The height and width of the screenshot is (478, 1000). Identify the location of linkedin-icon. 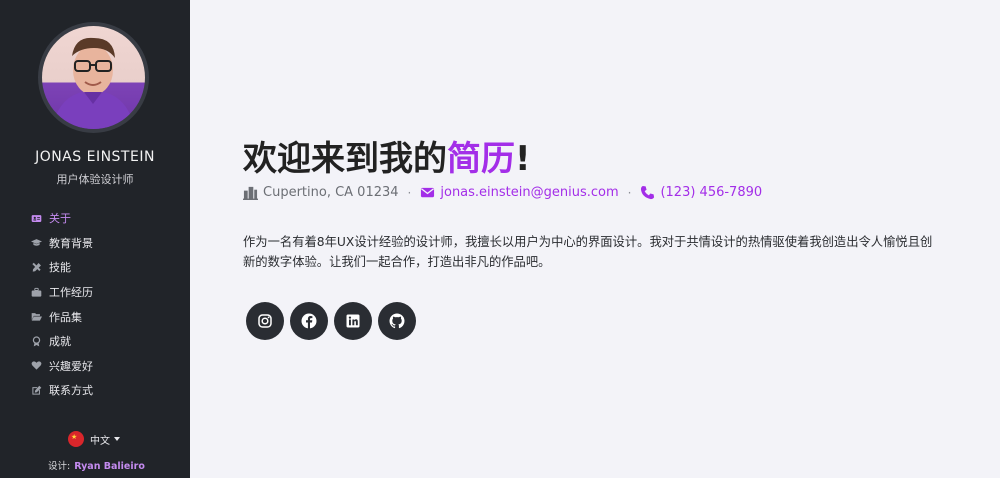
(353, 321).